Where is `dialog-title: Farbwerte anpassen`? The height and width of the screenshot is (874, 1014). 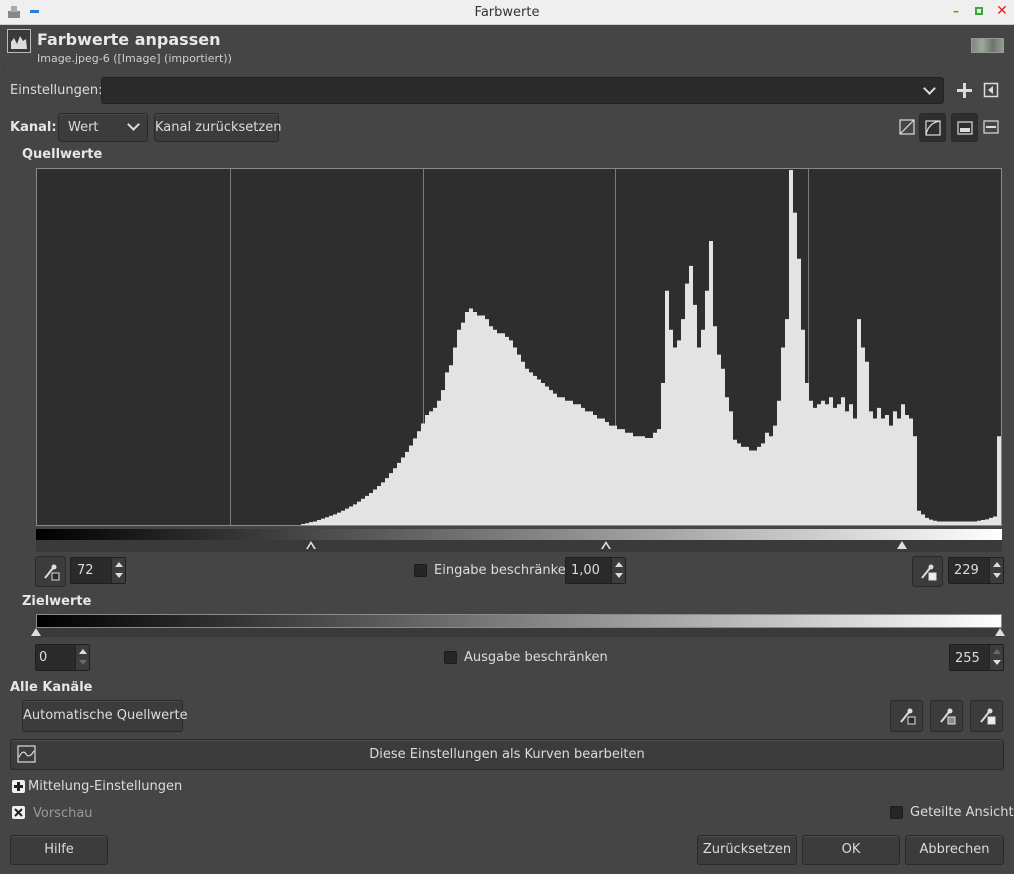 dialog-title: Farbwerte anpassen is located at coordinates (129, 39).